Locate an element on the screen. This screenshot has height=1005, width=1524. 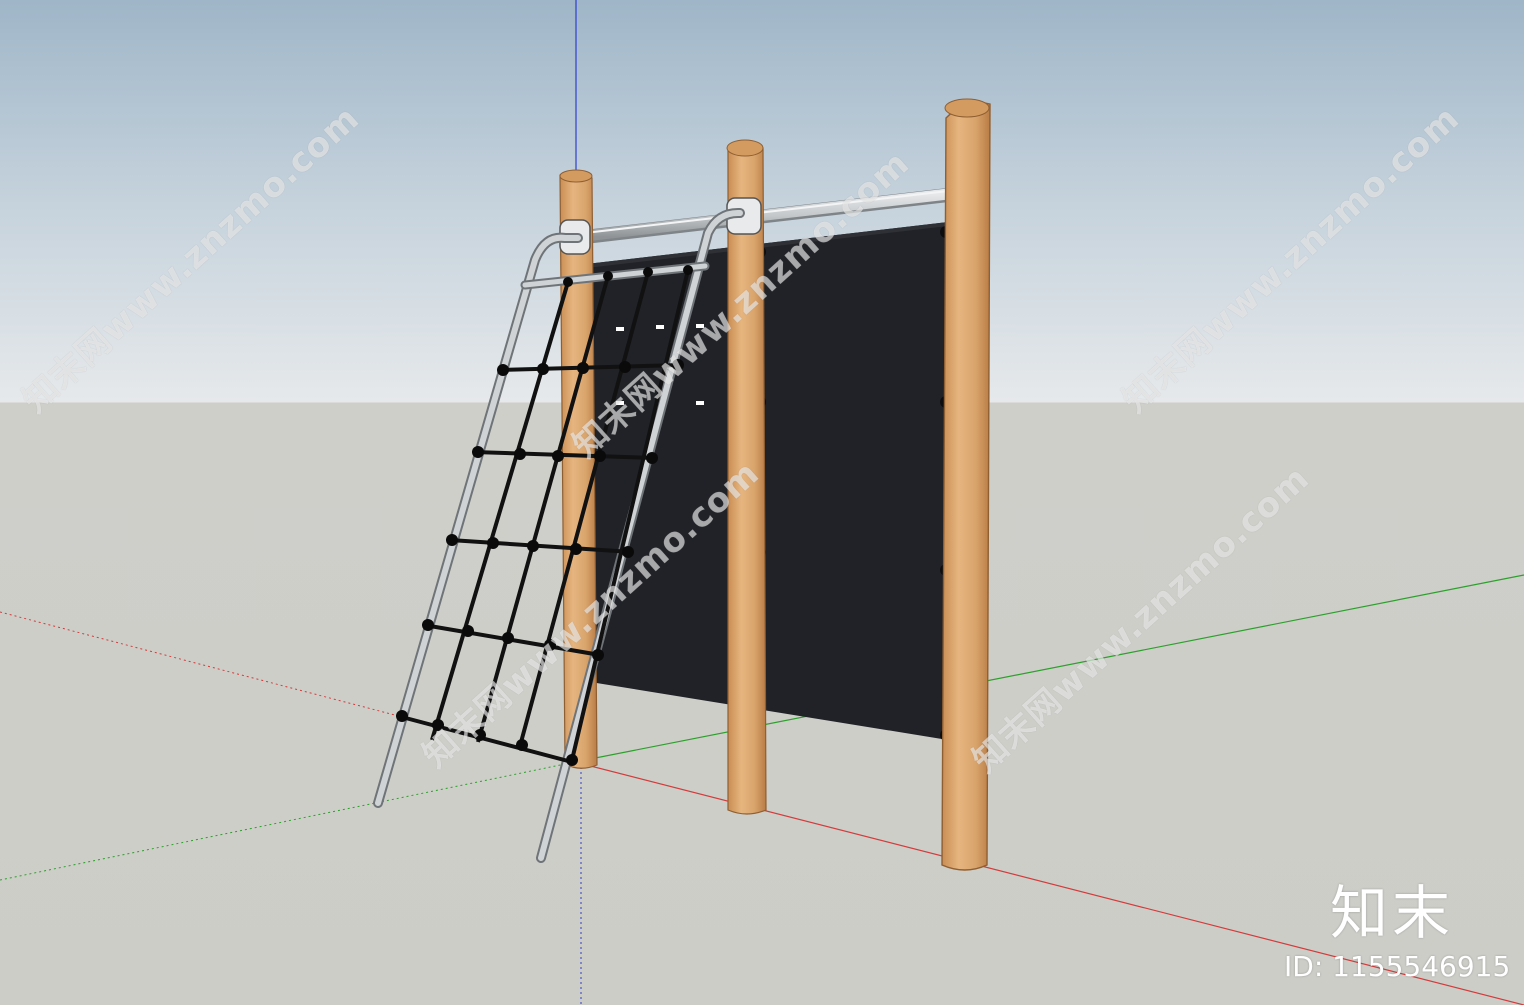
wooden-post-right is located at coordinates (966, 484).